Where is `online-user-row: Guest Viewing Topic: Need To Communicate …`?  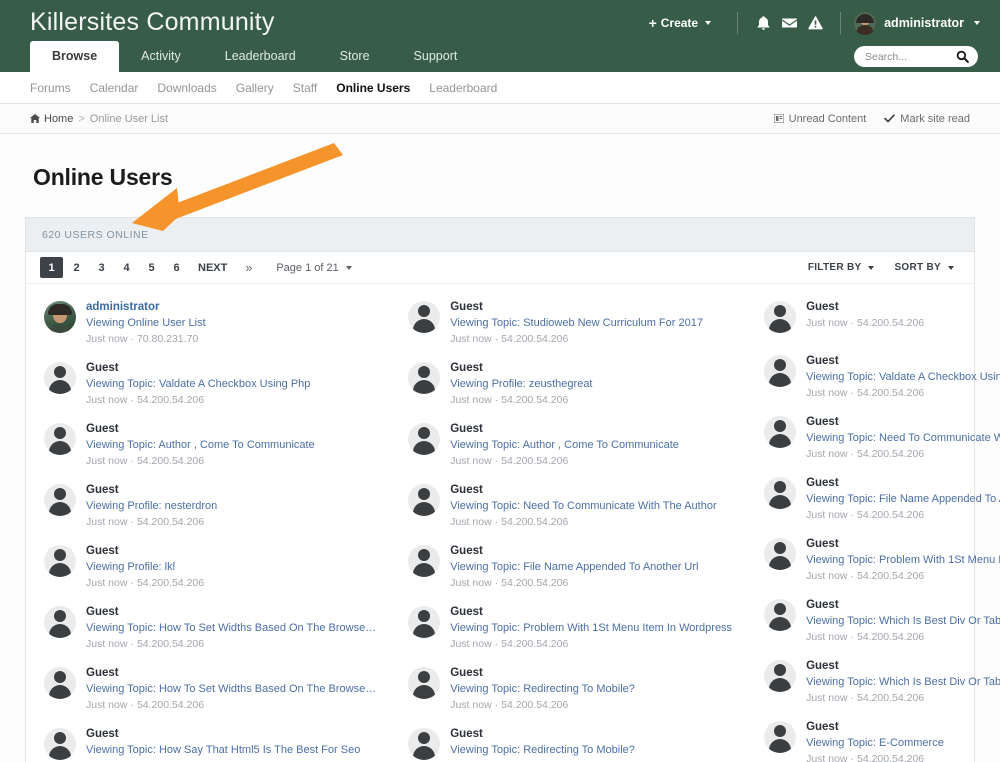 online-user-row: Guest Viewing Topic: Need To Communicate … is located at coordinates (568, 505).